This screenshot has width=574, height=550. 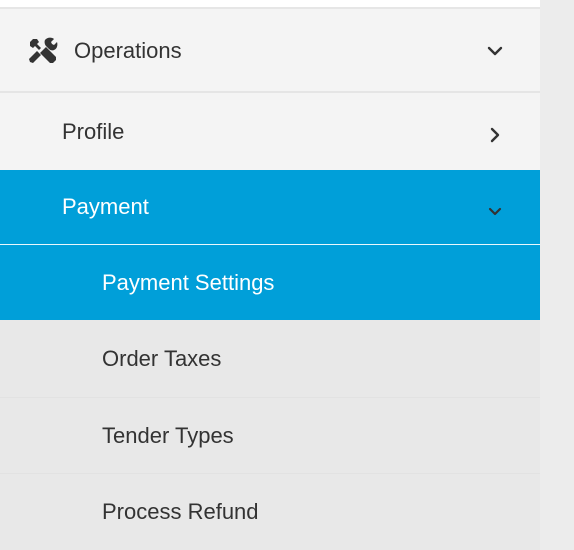 I want to click on sidebar-item-operations: Operations, so click(x=270, y=52).